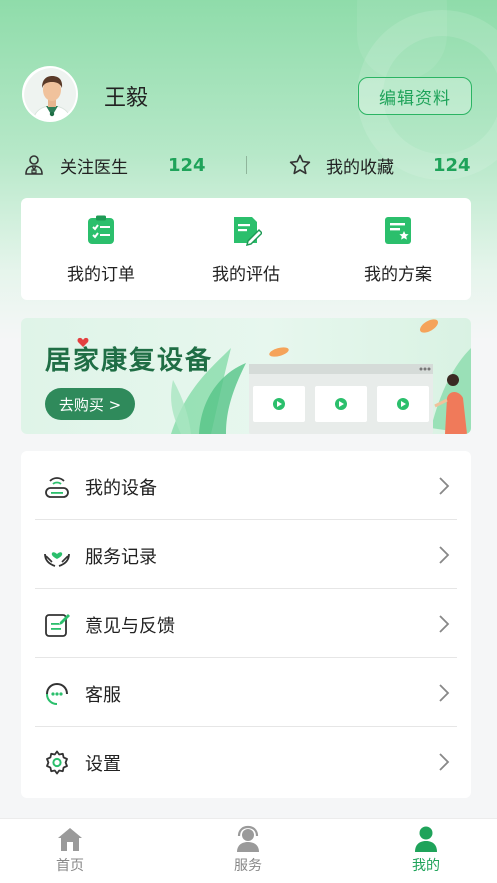  Describe the element at coordinates (246, 761) in the screenshot. I see `menu-item-settings: 设置` at that location.